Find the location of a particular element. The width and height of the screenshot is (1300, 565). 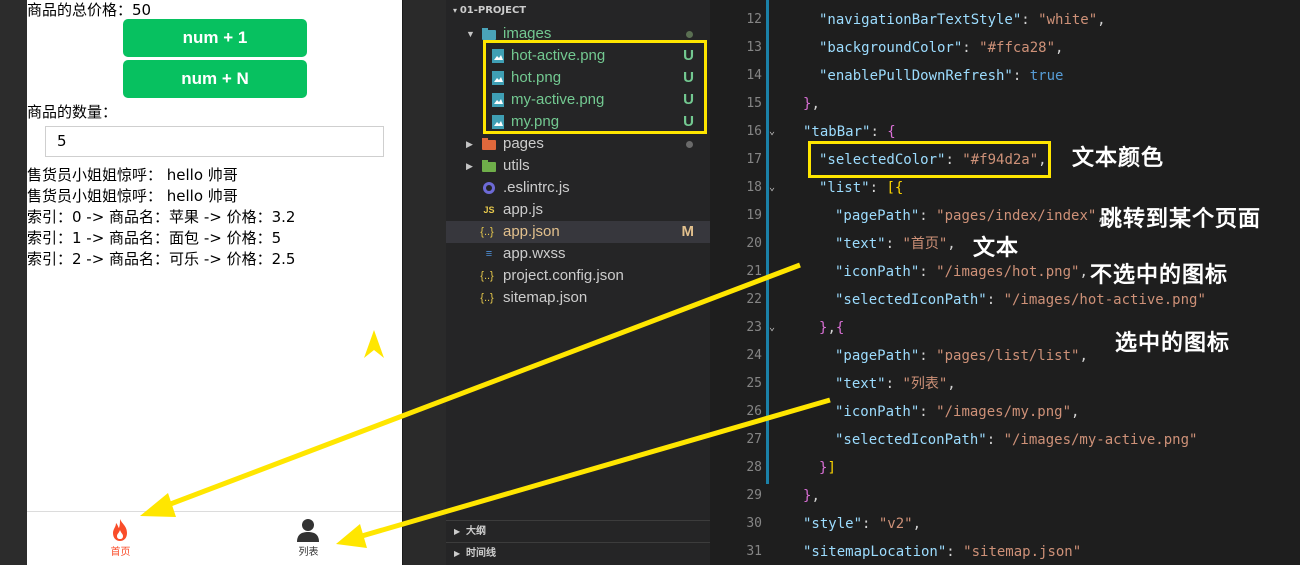

code-line: "pagePath": "pages/list/list", is located at coordinates (961, 356).